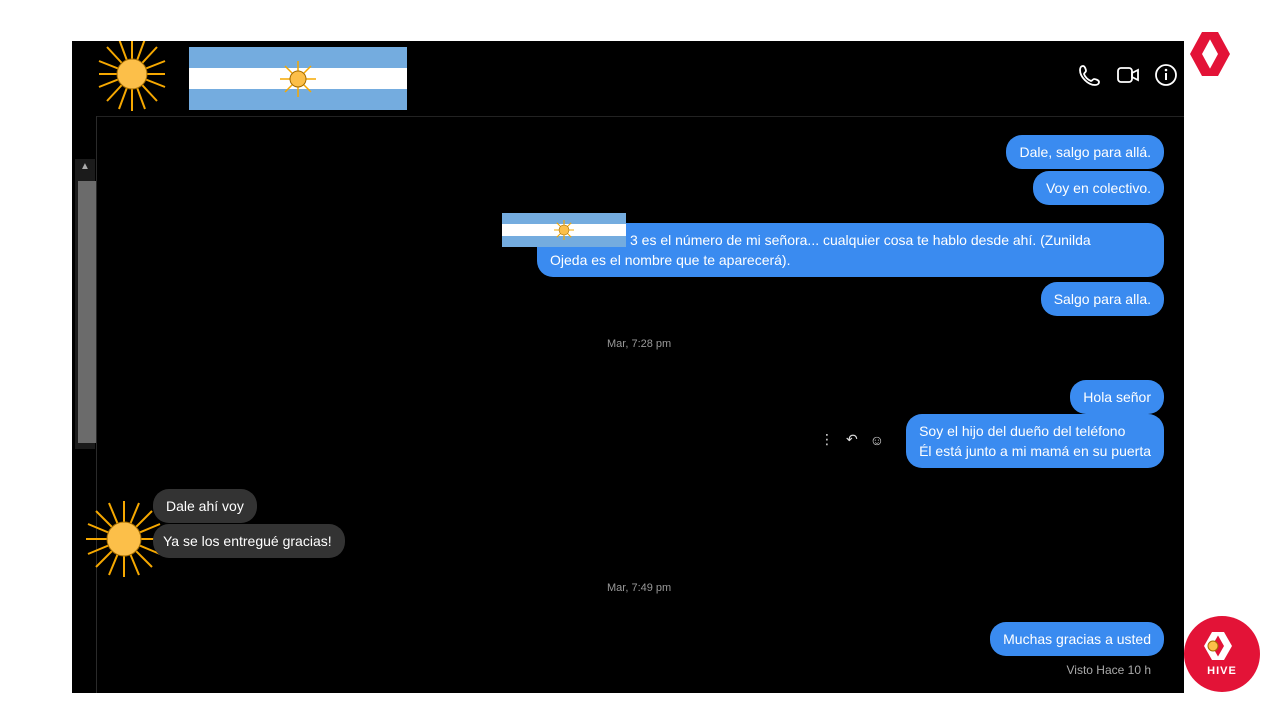  I want to click on scroll-up-icon: ▲, so click(85, 168).